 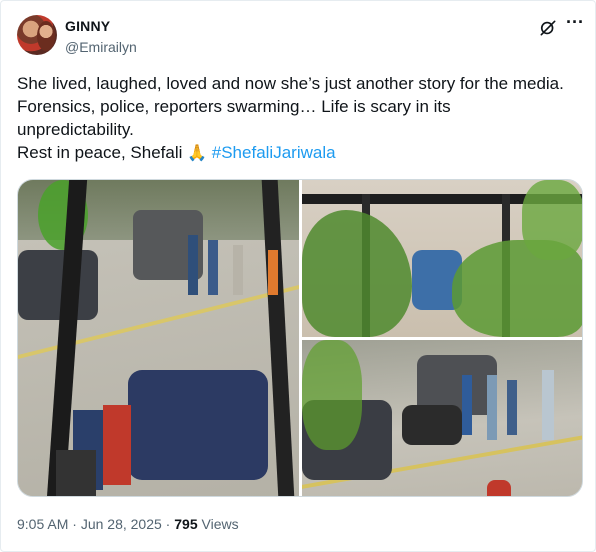 I want to click on praying-hands-emoji: 🙏, so click(x=197, y=153).